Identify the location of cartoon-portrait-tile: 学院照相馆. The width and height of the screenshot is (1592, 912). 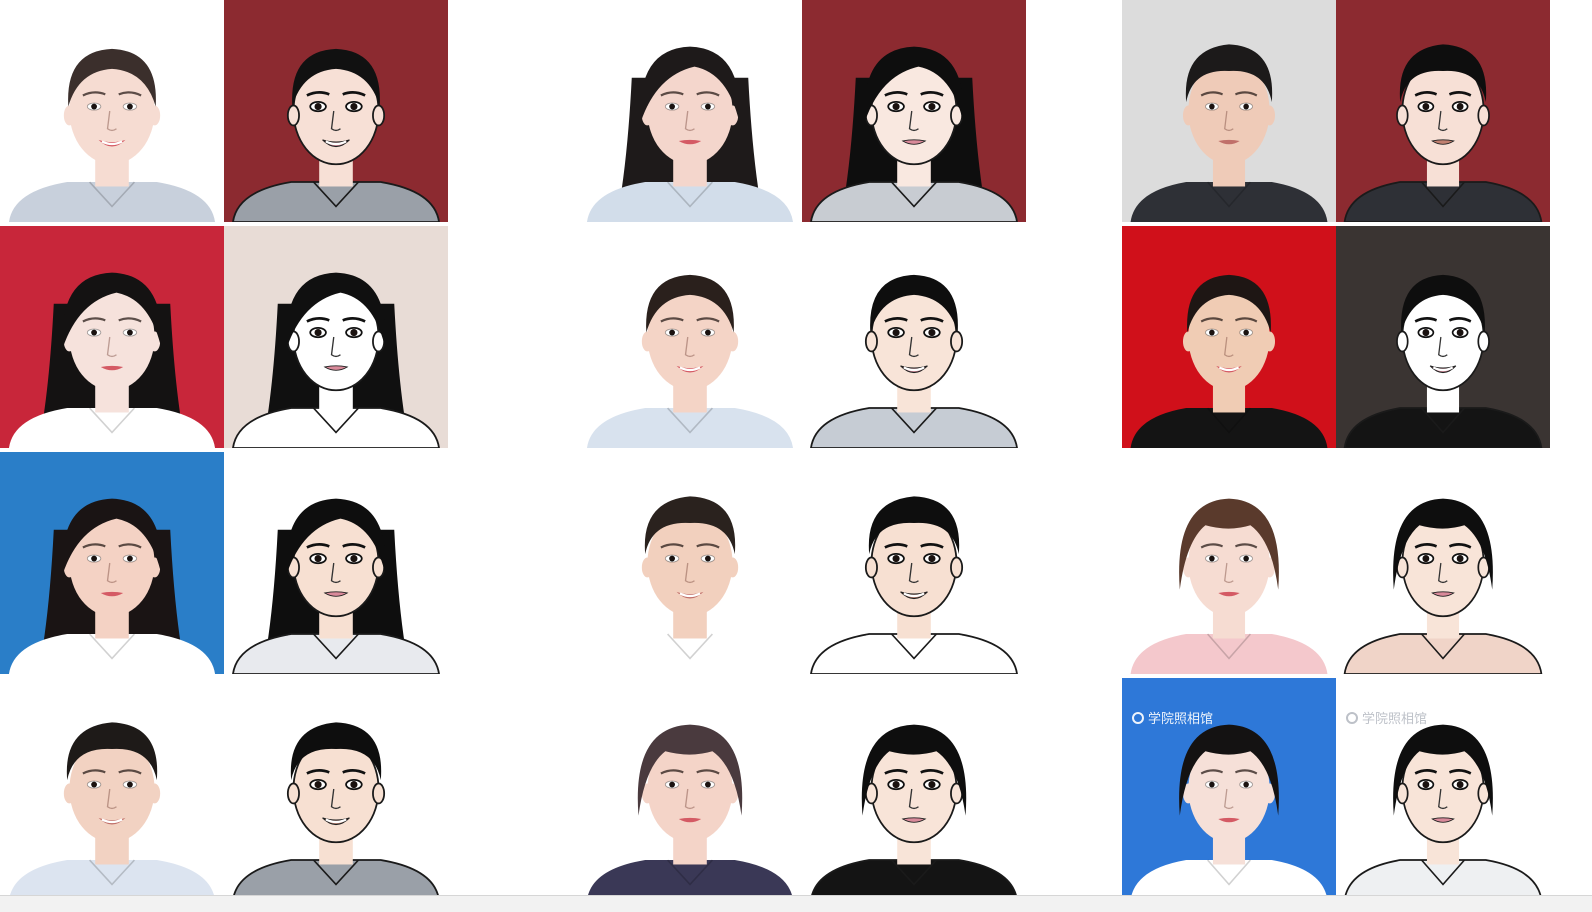
(1443, 789).